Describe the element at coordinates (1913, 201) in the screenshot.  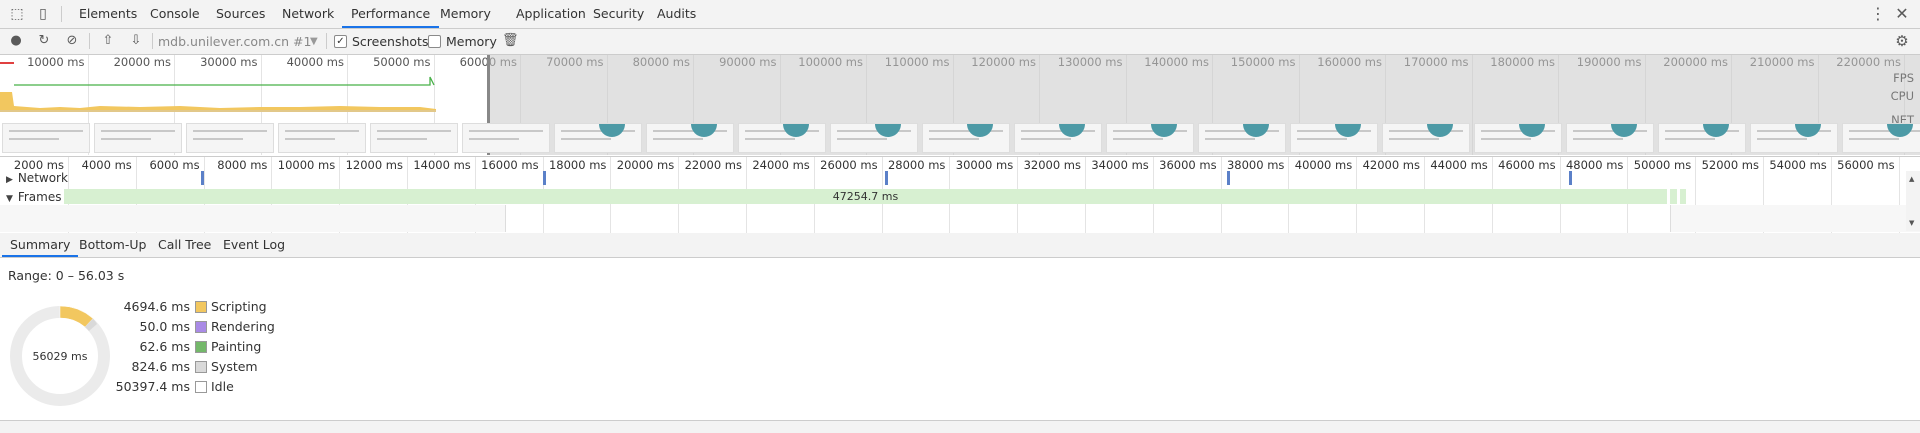
I see `timeline-scrollbar: ▲ ▼` at that location.